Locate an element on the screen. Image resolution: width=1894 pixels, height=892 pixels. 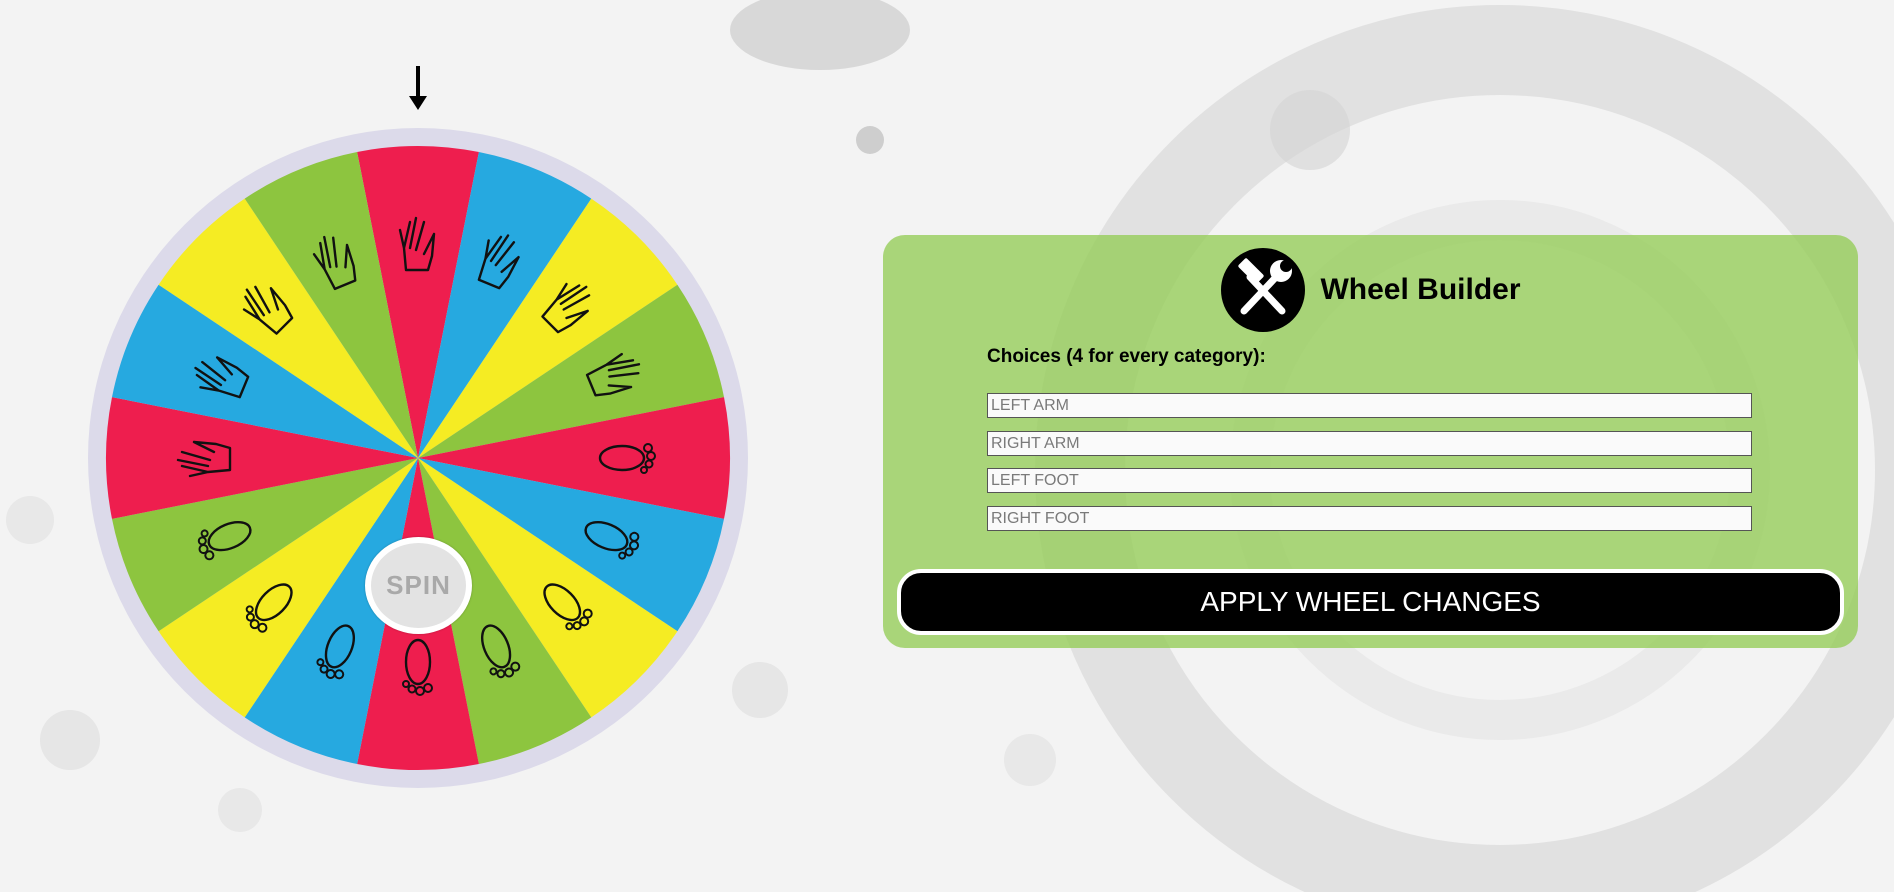
arrow-down-icon is located at coordinates (418, 88).